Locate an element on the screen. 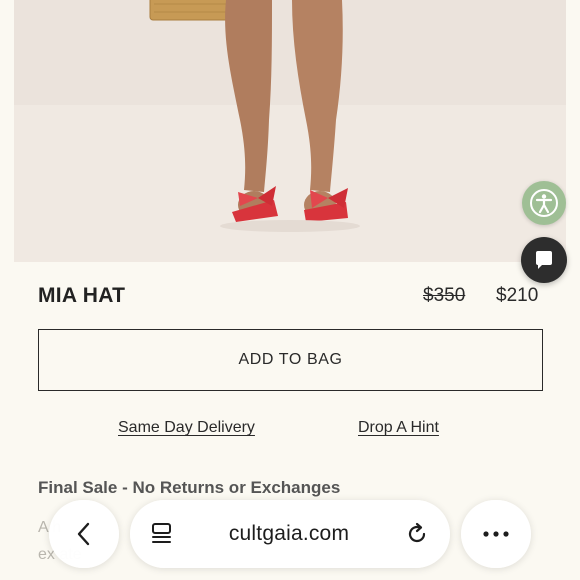 The height and width of the screenshot is (580, 580). address-bar: cultgaia.com is located at coordinates (290, 534).